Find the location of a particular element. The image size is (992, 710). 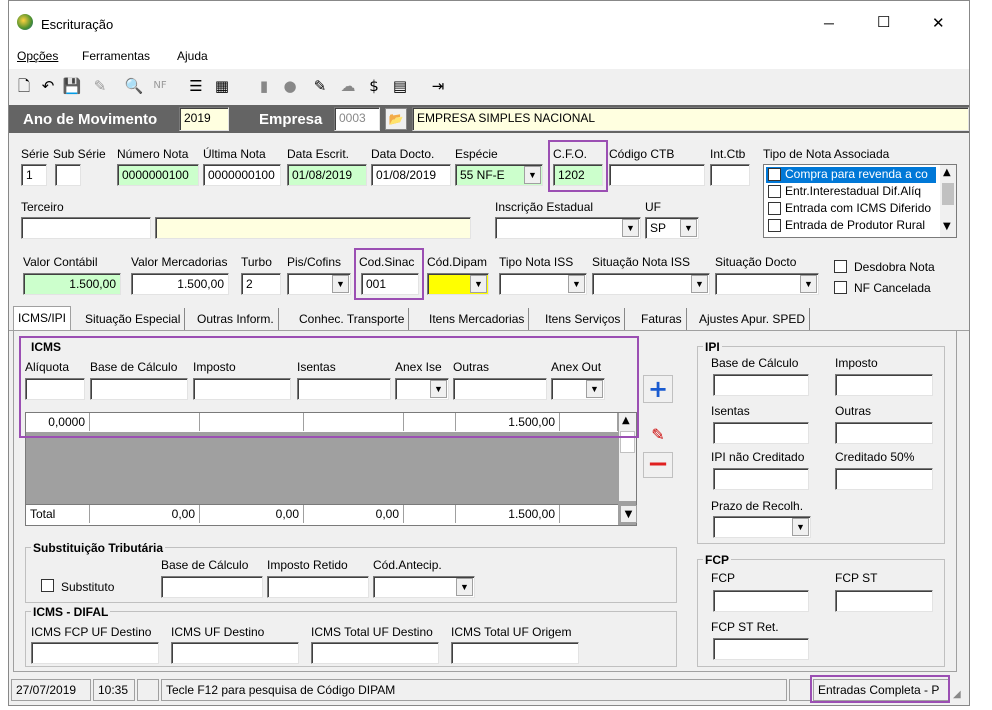

clip-icon: ✎ is located at coordinates (320, 87).